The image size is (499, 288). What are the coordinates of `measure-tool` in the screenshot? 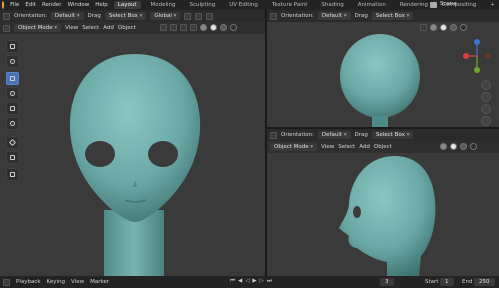 It's located at (12, 157).